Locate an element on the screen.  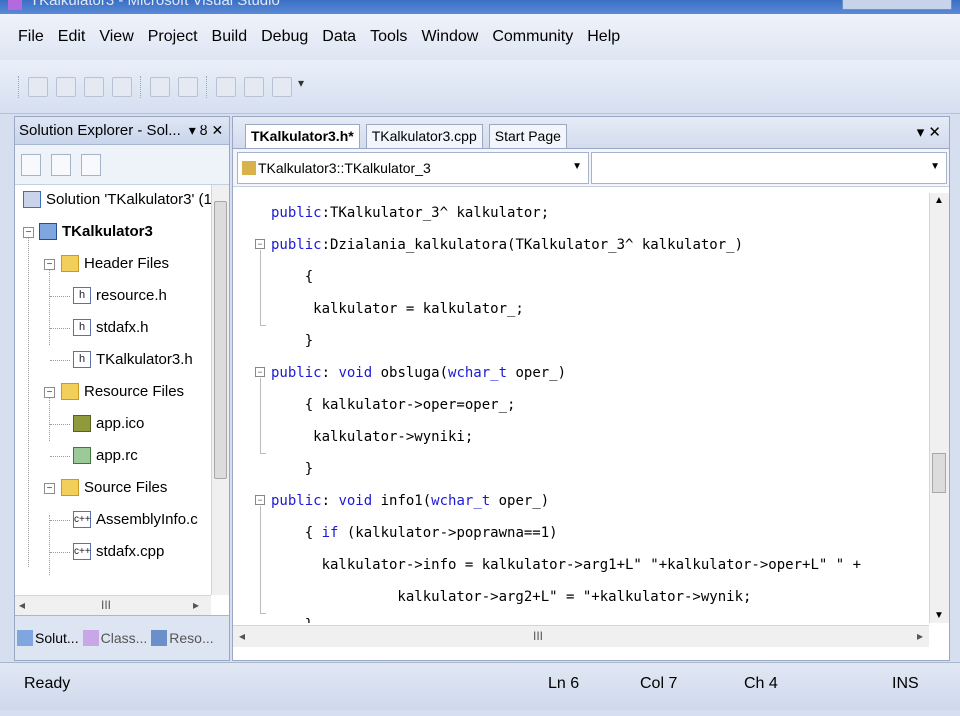
status-column: Col 7 is located at coordinates (659, 683).